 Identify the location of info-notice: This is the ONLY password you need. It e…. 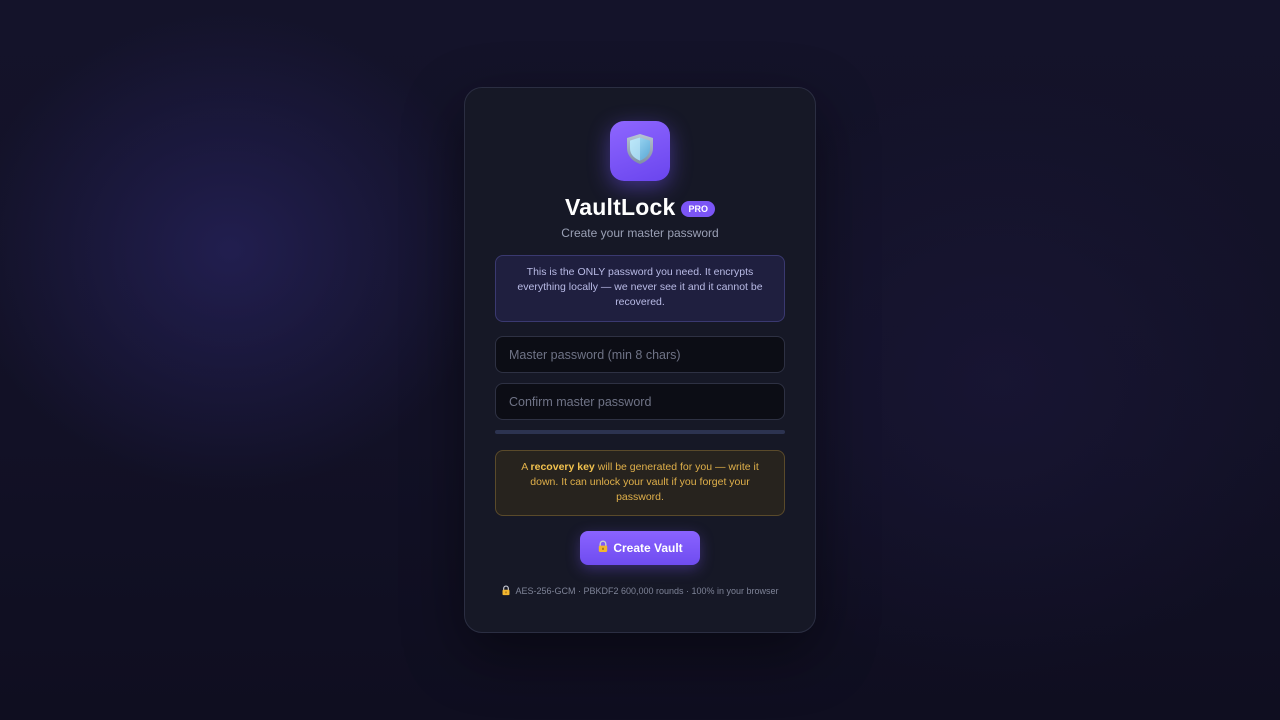
(640, 288).